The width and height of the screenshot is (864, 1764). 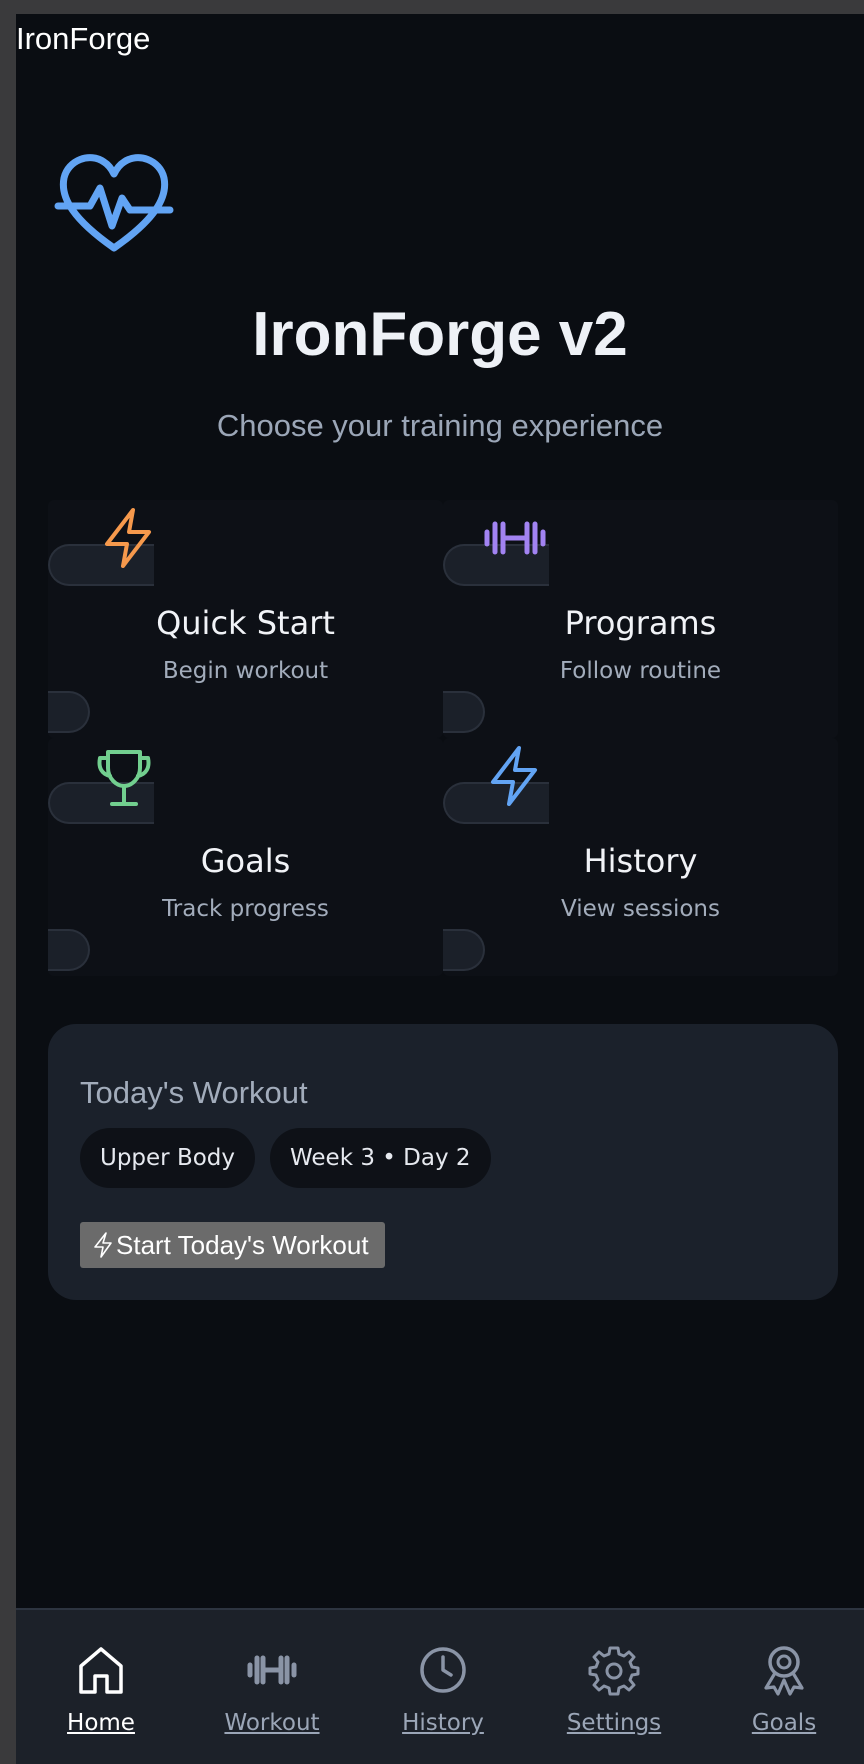 I want to click on page-subtitle: Choose your training experience, so click(x=440, y=425).